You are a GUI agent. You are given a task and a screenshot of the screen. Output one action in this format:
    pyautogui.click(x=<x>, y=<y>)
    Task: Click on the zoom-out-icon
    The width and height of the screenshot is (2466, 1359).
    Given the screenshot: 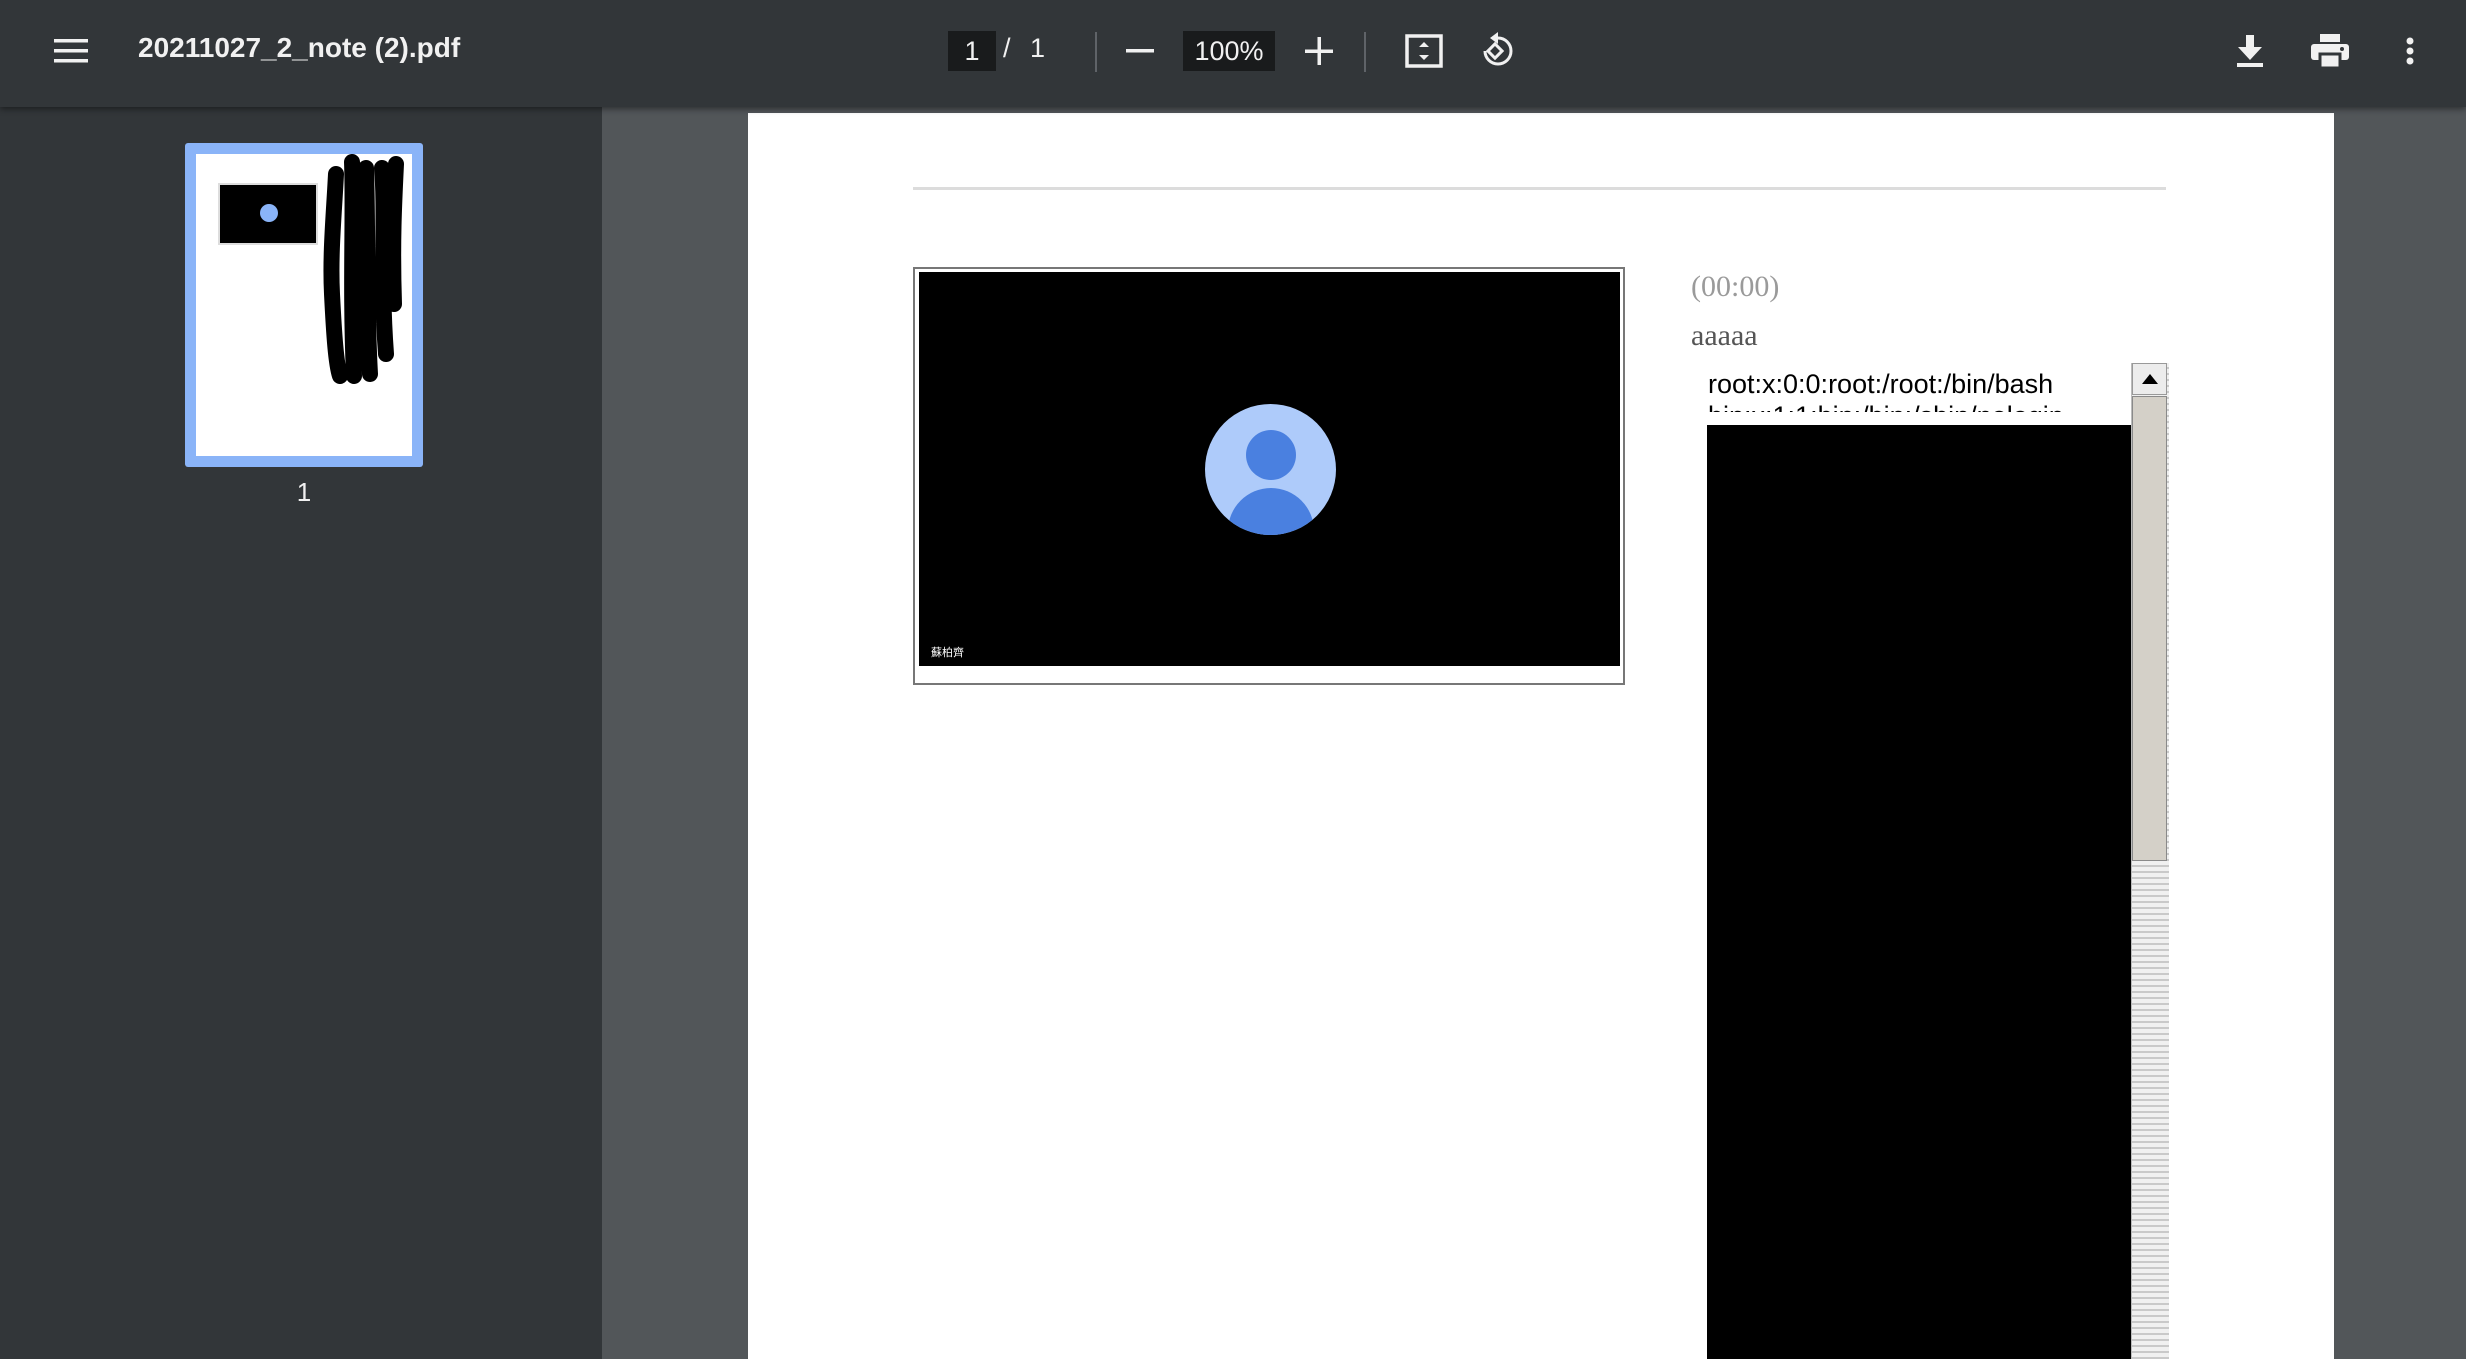 What is the action you would take?
    pyautogui.click(x=1140, y=51)
    